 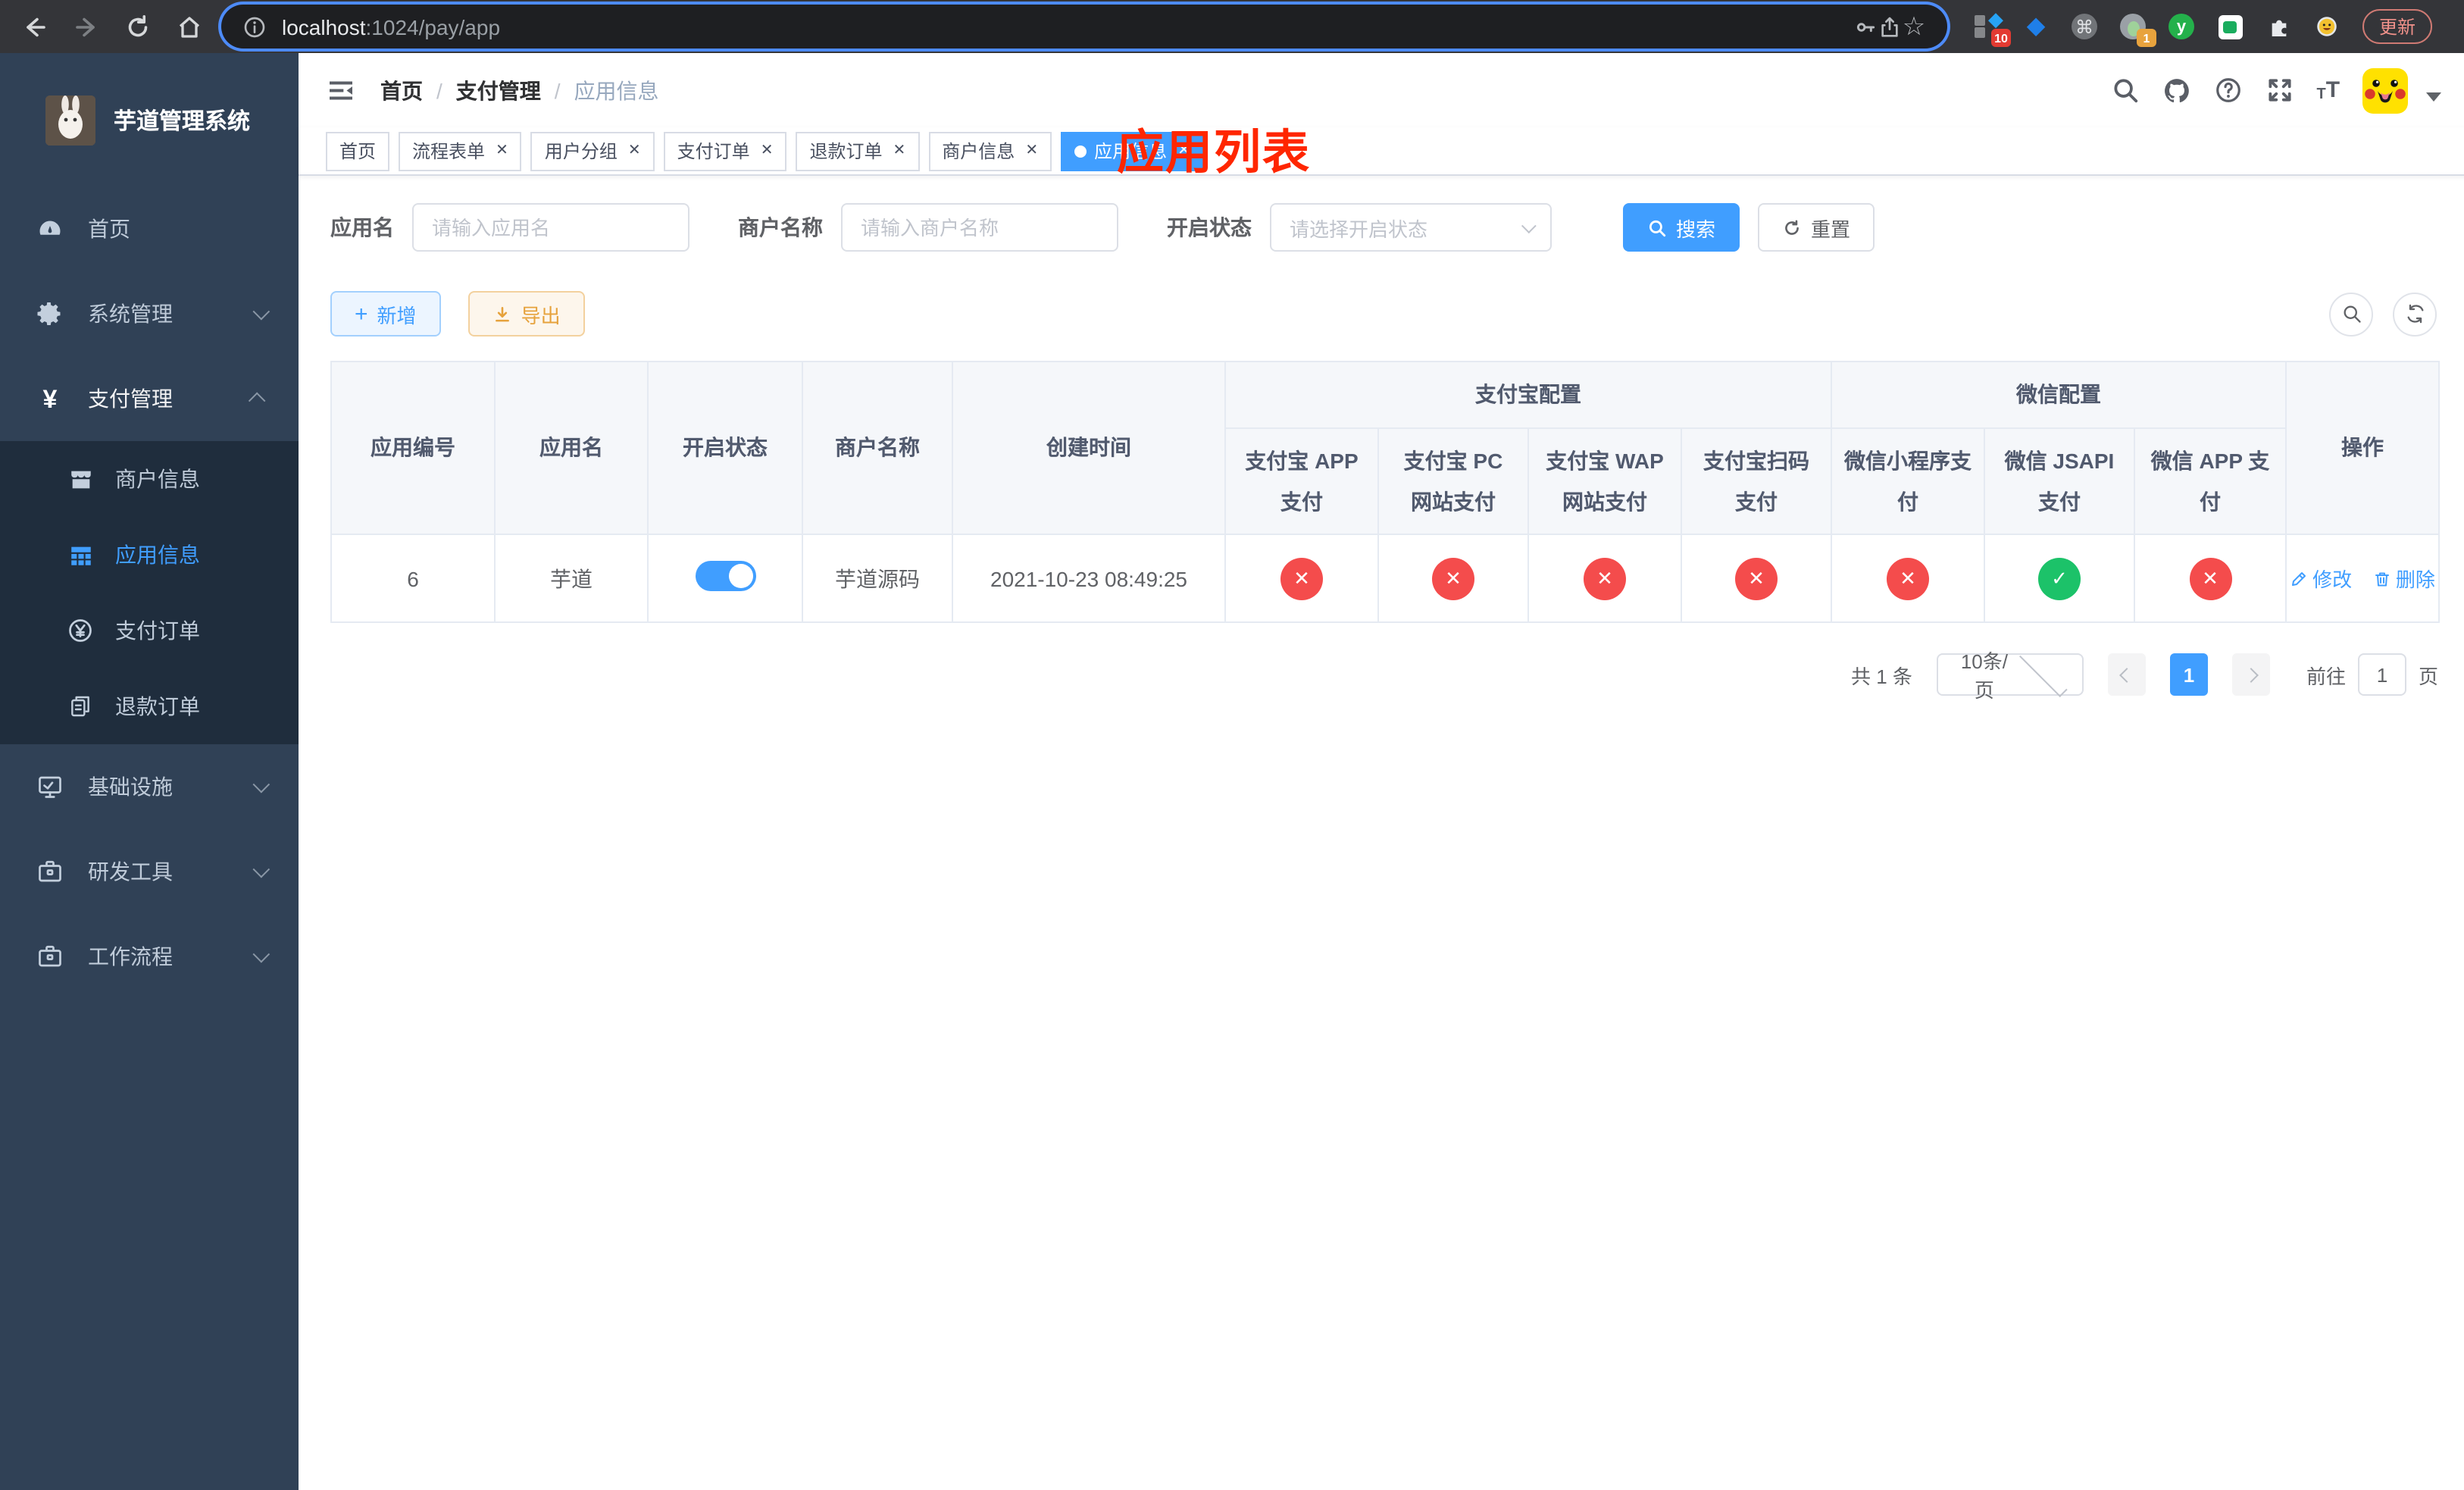 What do you see at coordinates (2385, 90) in the screenshot?
I see `user-avatar` at bounding box center [2385, 90].